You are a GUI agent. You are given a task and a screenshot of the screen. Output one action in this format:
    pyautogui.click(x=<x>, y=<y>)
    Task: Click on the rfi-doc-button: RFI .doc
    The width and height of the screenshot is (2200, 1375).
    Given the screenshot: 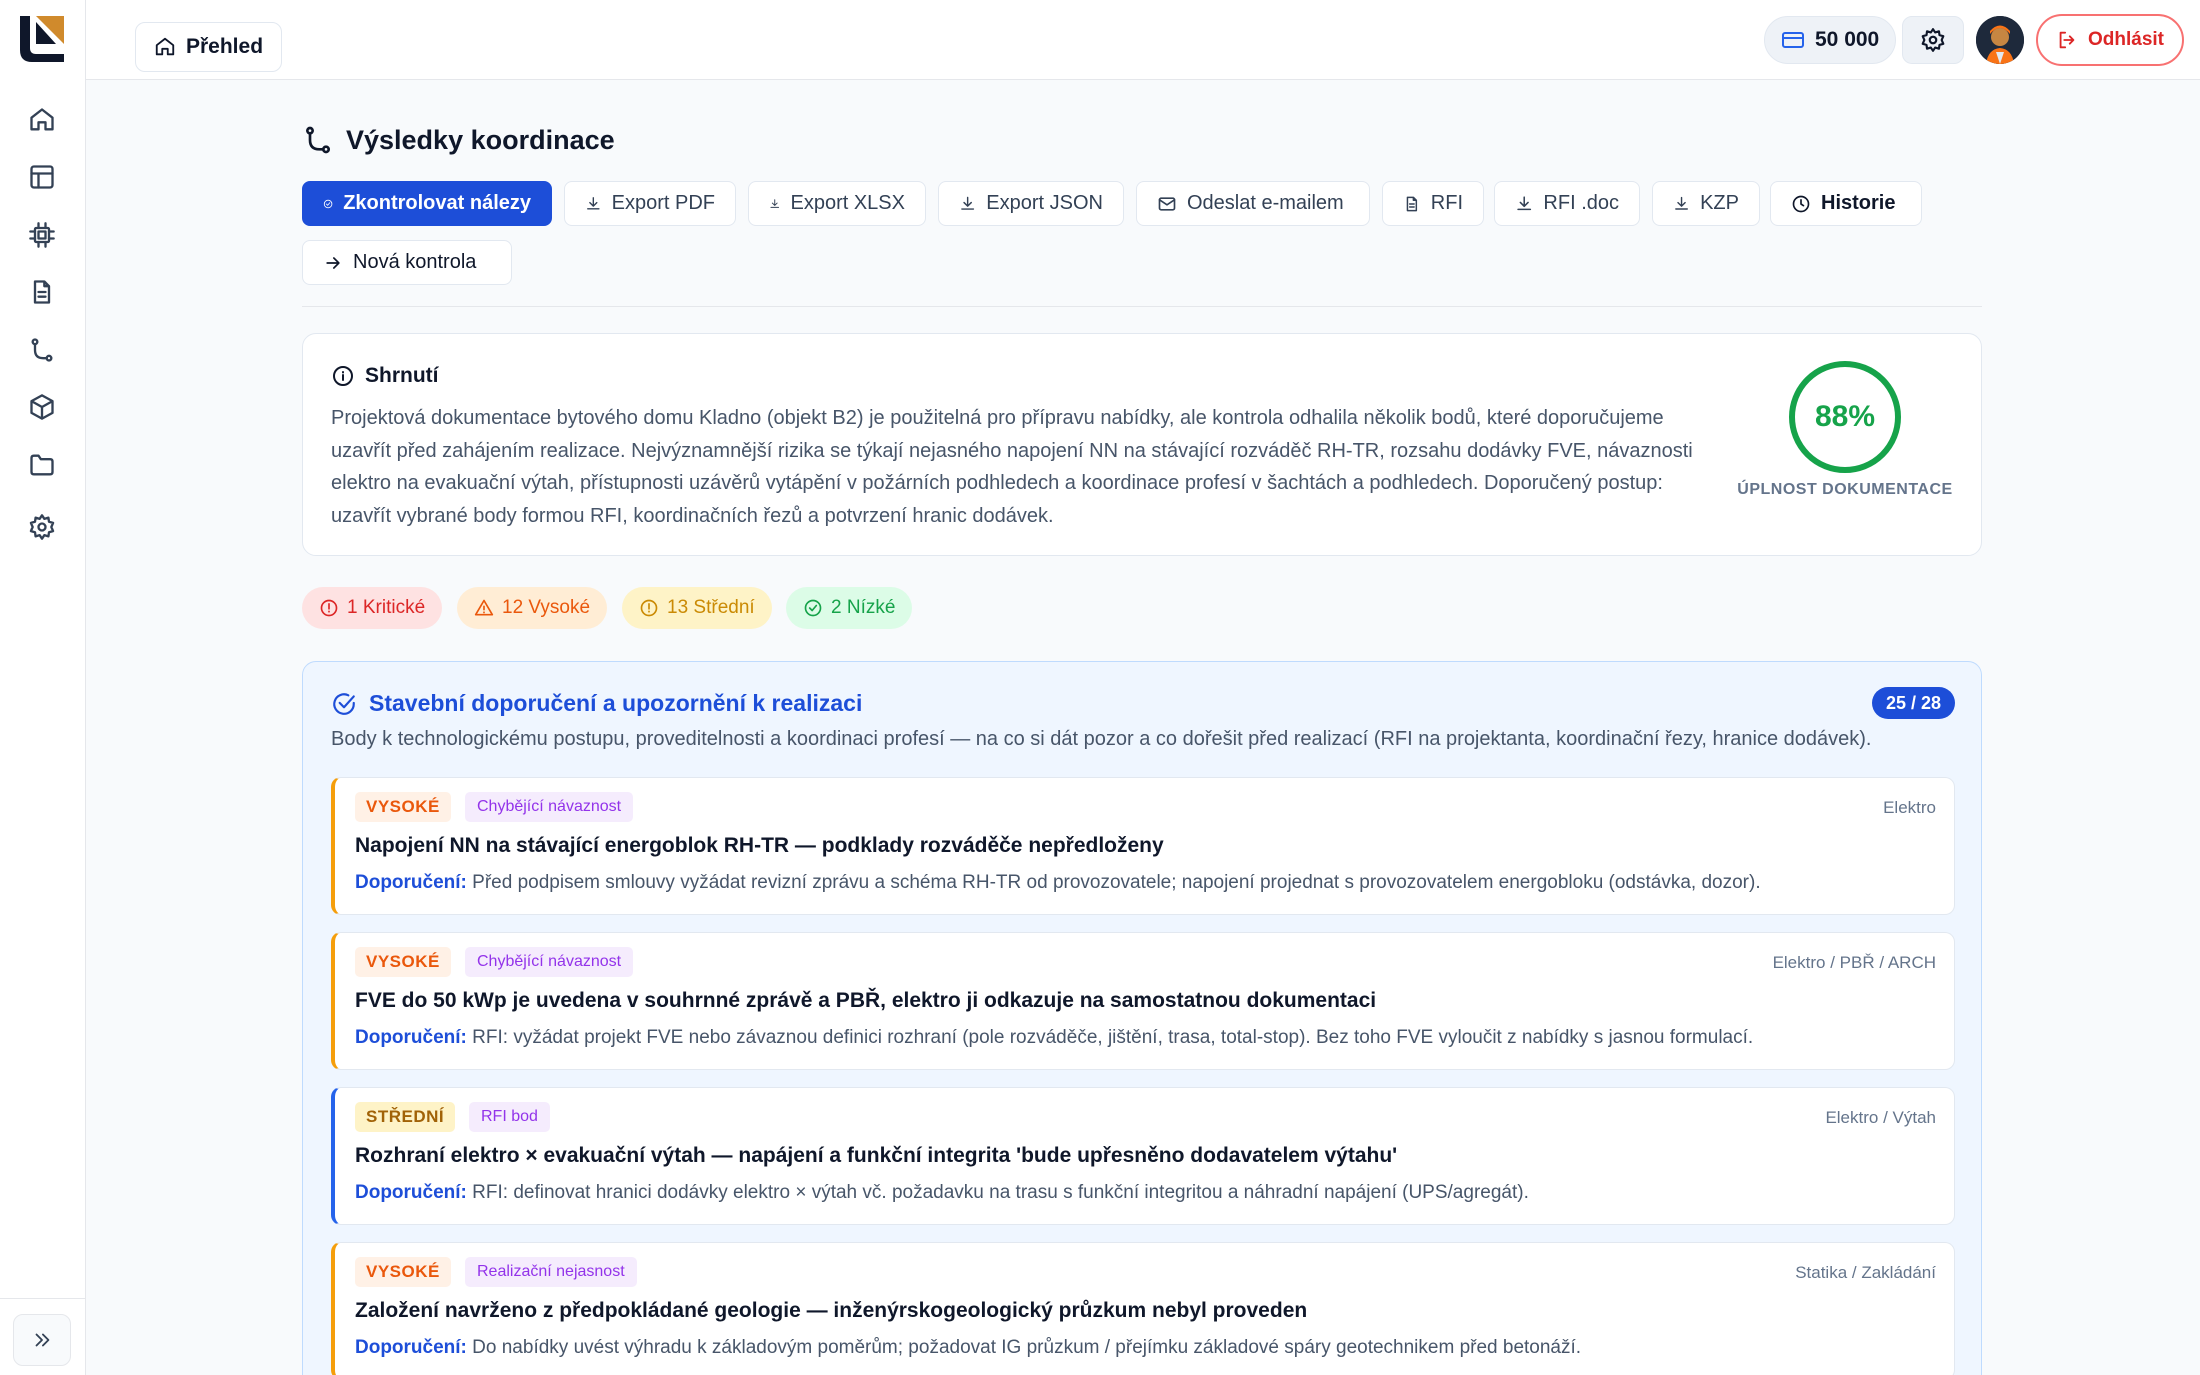 What is the action you would take?
    pyautogui.click(x=1567, y=203)
    